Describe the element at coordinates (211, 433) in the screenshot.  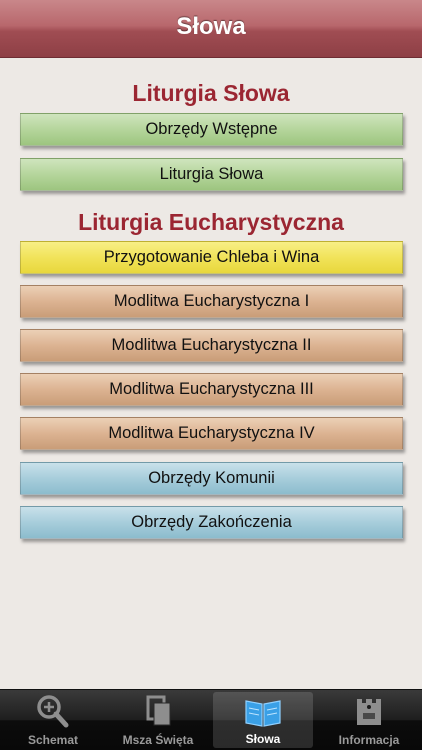
I see `menu-item-modlitwa-eucharystyczna-4: Modlitwa Eucharystyczna IV` at that location.